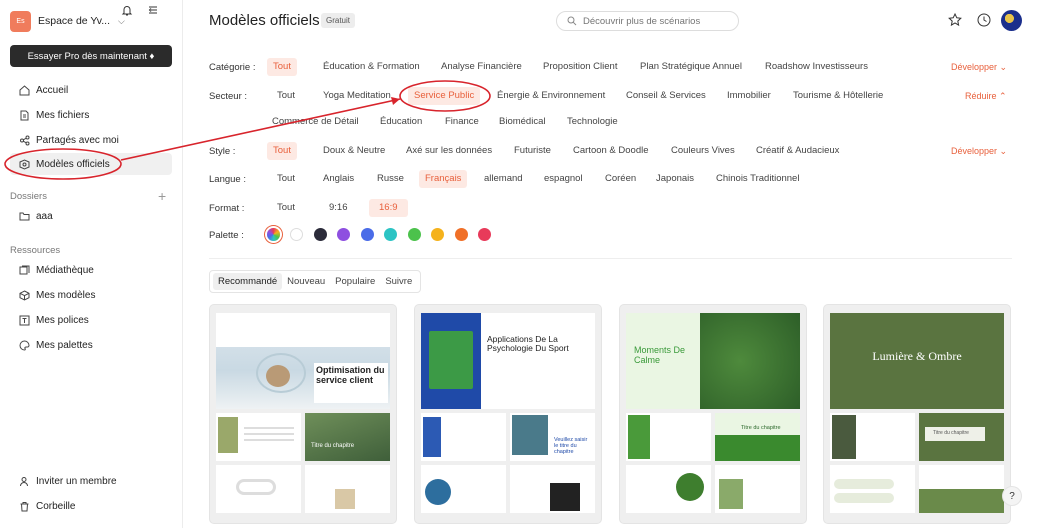 This screenshot has height=528, width=1038. Describe the element at coordinates (91, 320) in the screenshot. I see `nav-my-fonts: Mes polices` at that location.